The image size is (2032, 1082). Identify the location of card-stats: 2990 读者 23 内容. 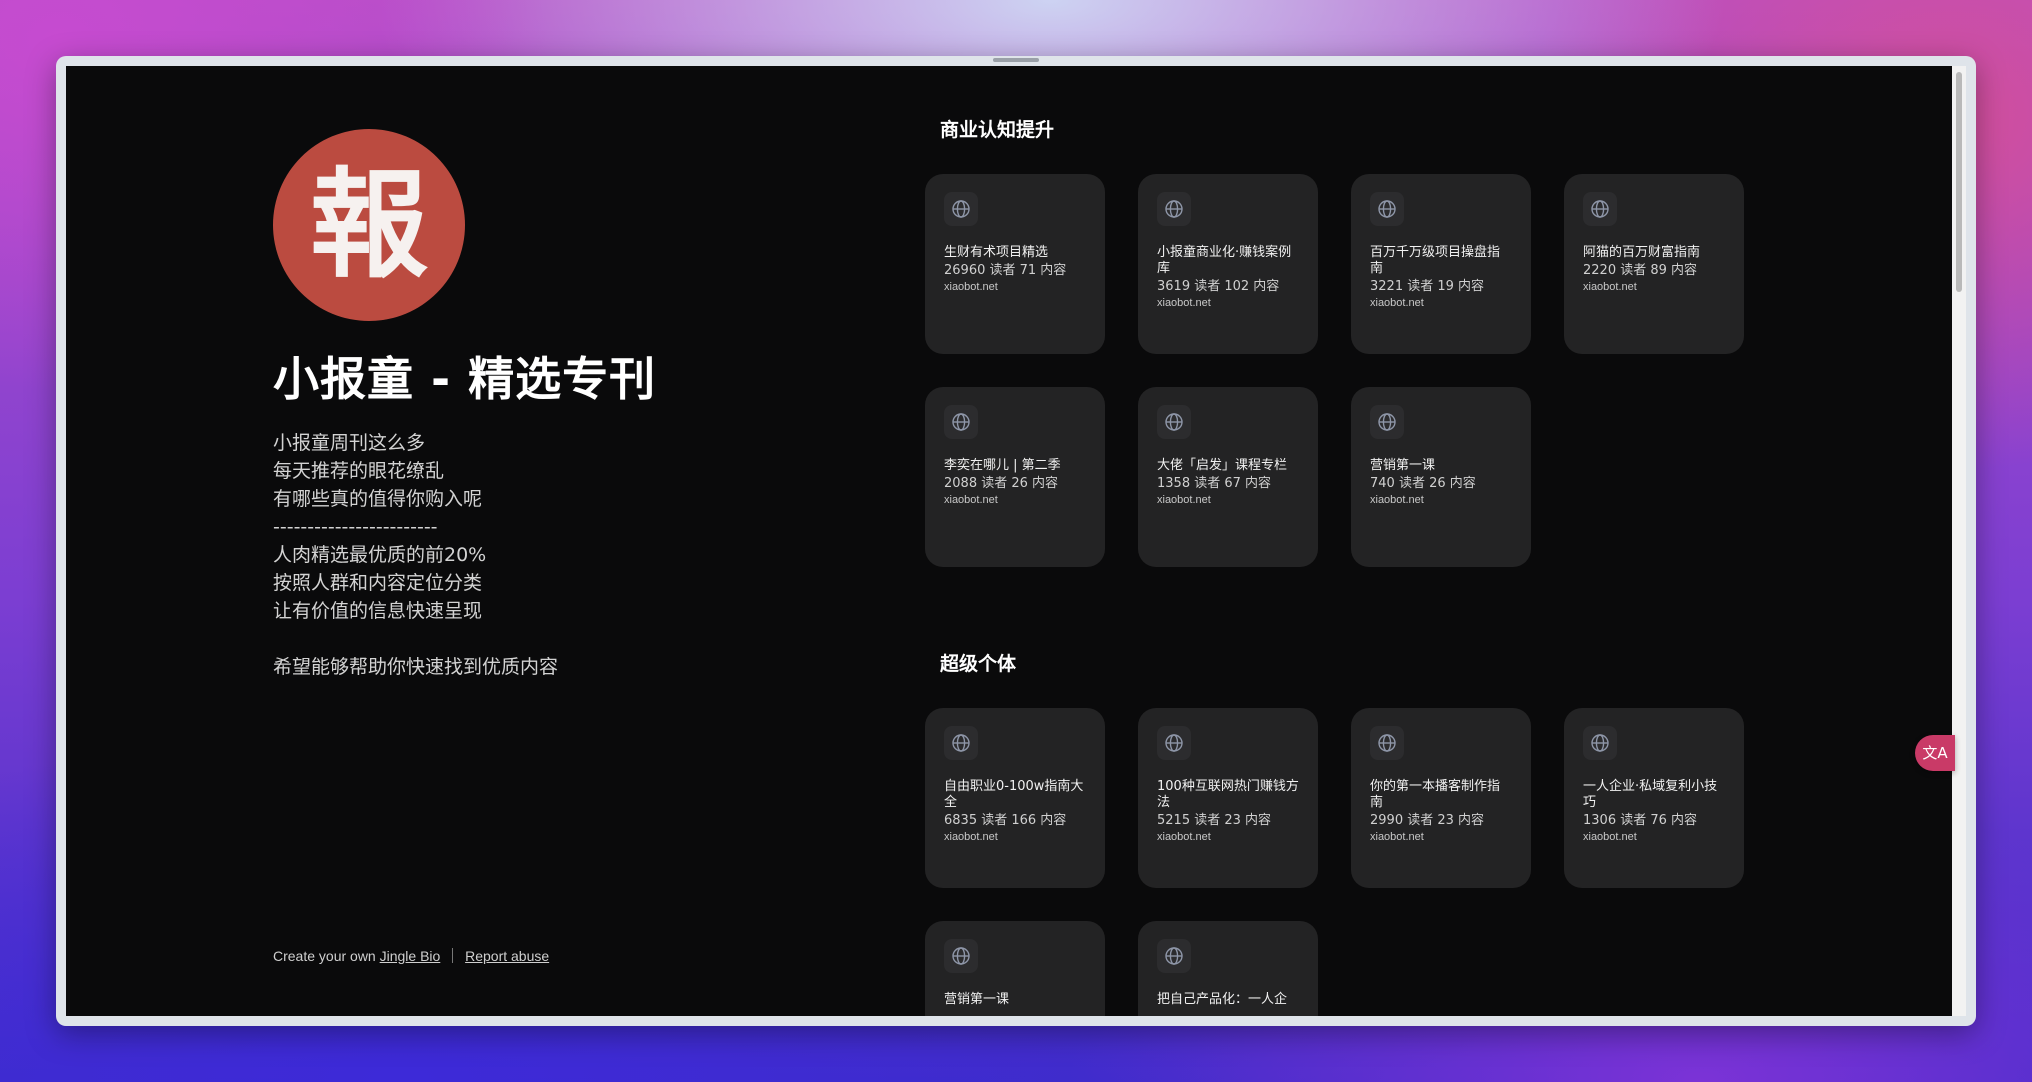
(1427, 820).